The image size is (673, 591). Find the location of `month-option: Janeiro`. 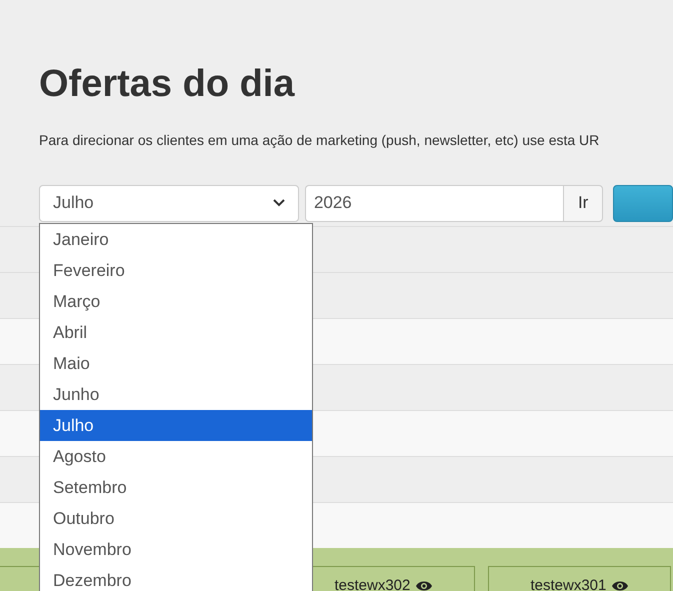

month-option: Janeiro is located at coordinates (176, 239).